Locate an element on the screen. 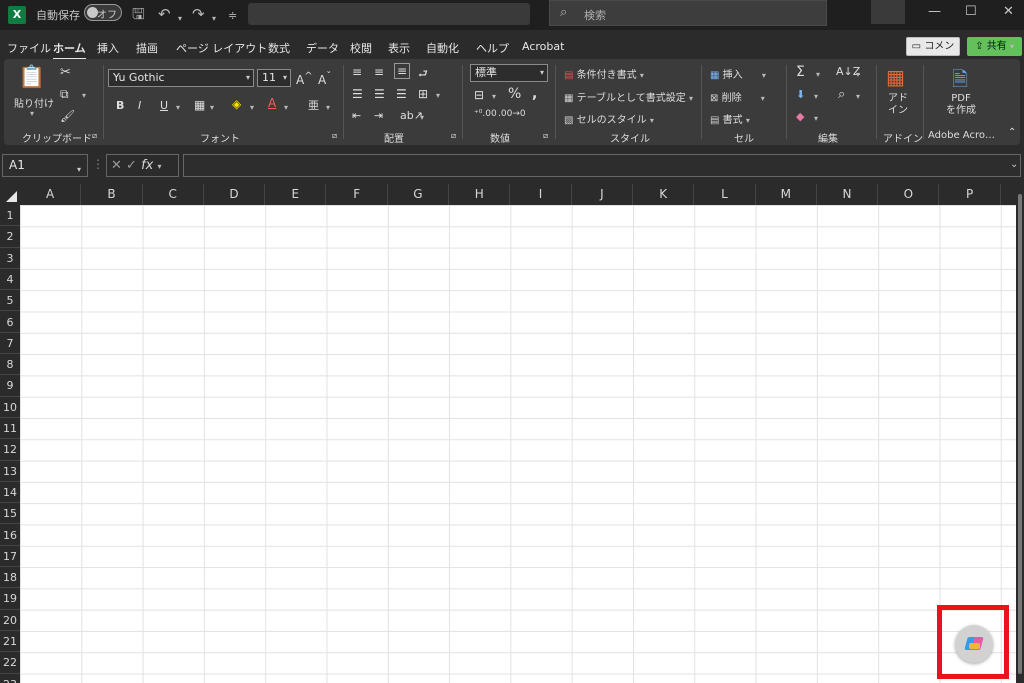 The height and width of the screenshot is (683, 1024). create-pdf-label: PDF を作成 is located at coordinates (961, 105).